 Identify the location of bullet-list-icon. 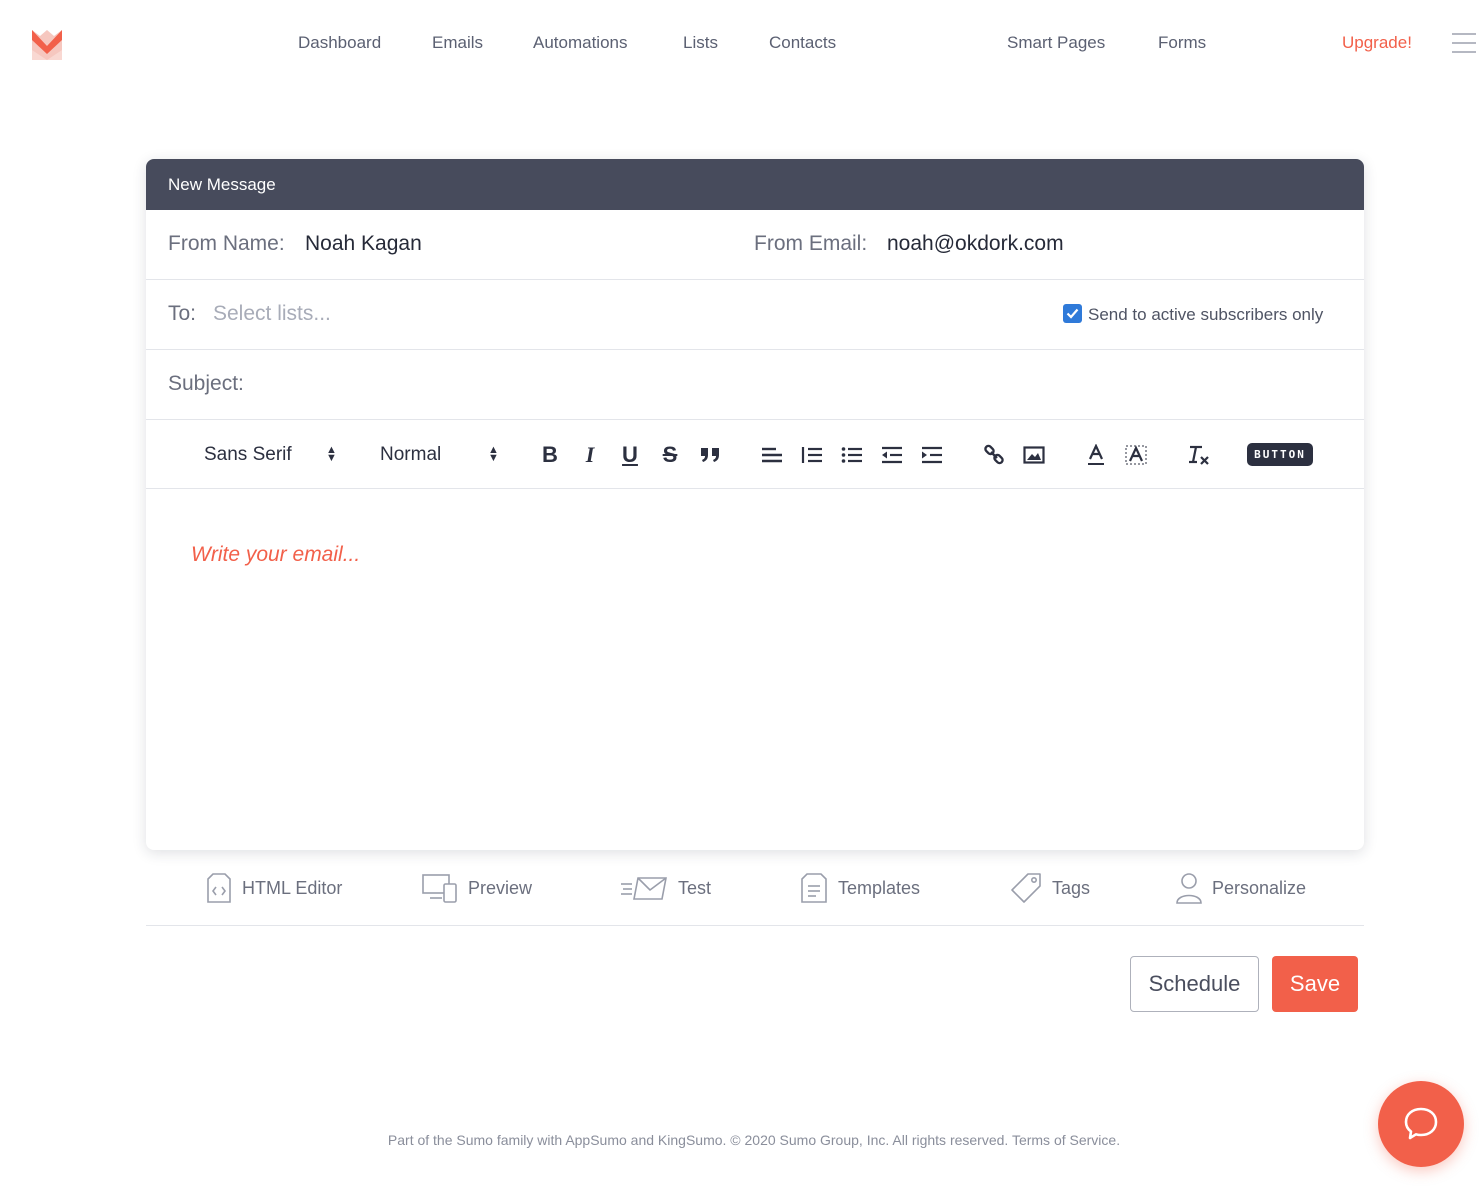
(851, 454).